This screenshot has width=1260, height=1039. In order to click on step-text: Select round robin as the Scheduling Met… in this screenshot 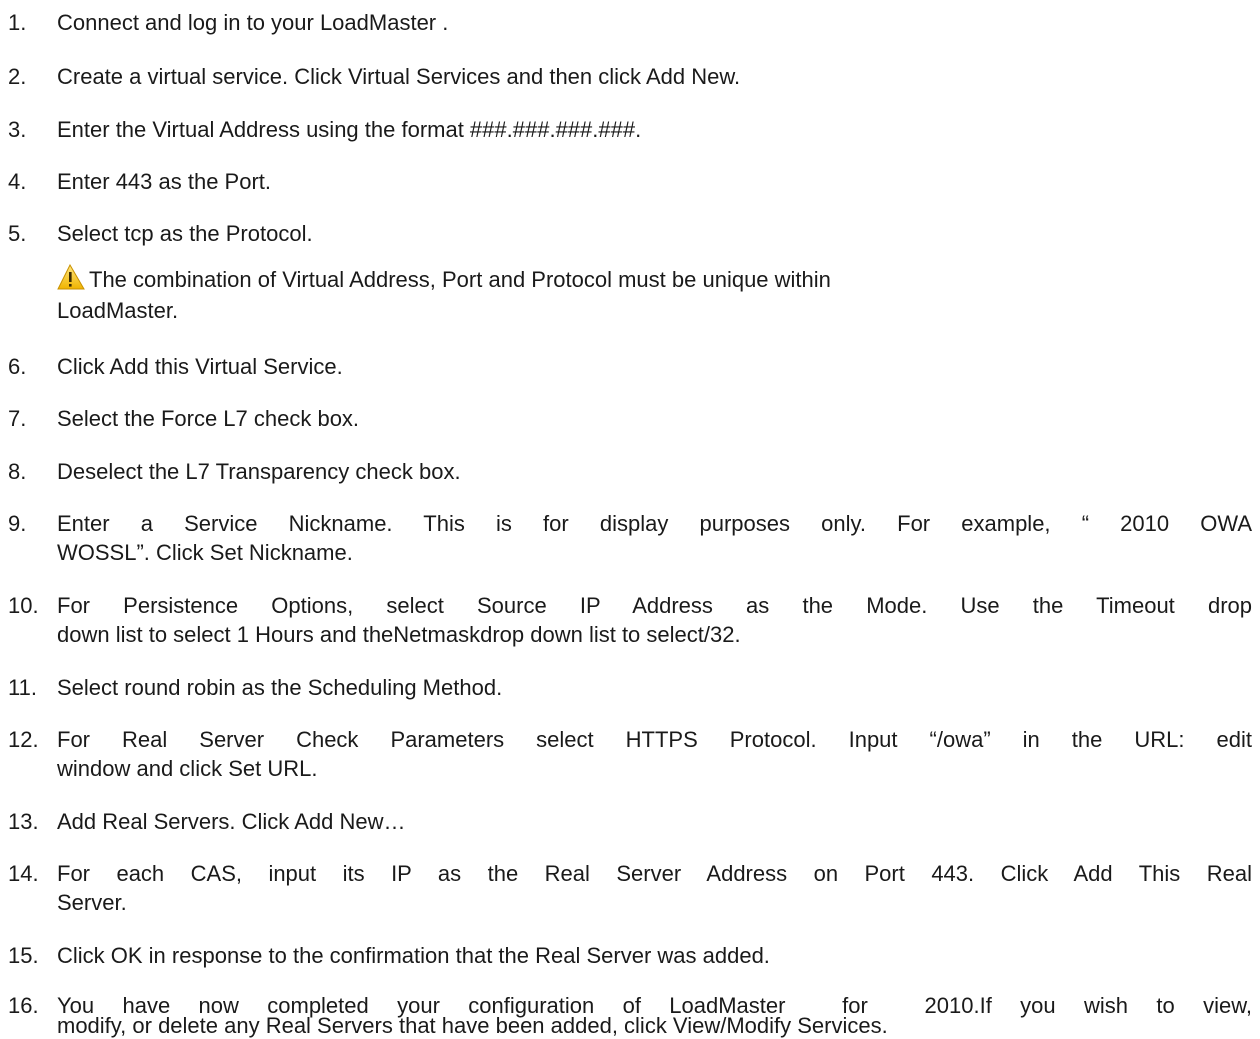, I will do `click(280, 687)`.